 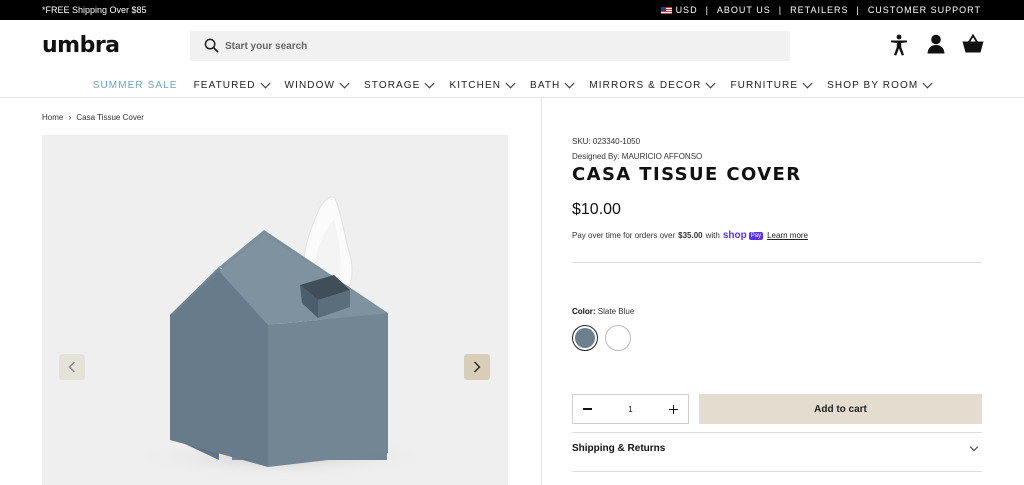 I want to click on product-title: CASA TISSUE COVER, so click(x=687, y=174).